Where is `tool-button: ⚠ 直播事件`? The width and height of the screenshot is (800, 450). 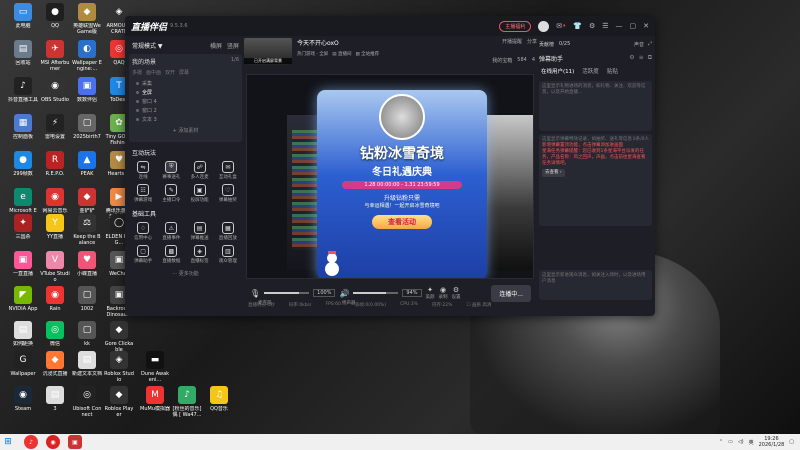 tool-button: ⚠ 直播事件 is located at coordinates (171, 231).